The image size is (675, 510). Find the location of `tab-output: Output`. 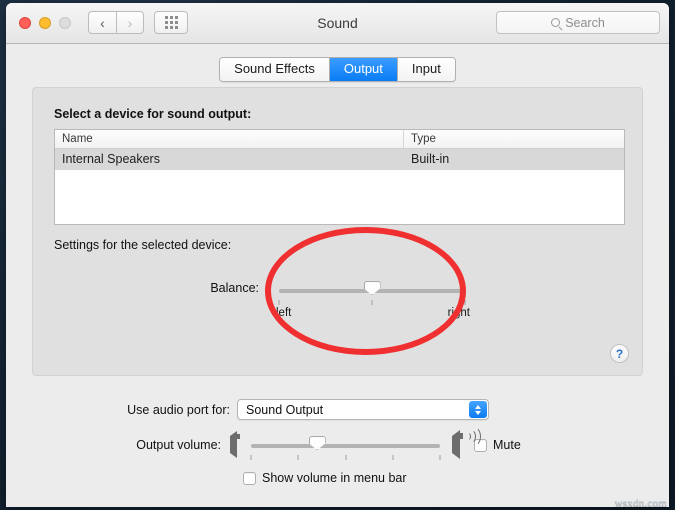

tab-output: Output is located at coordinates (363, 69).